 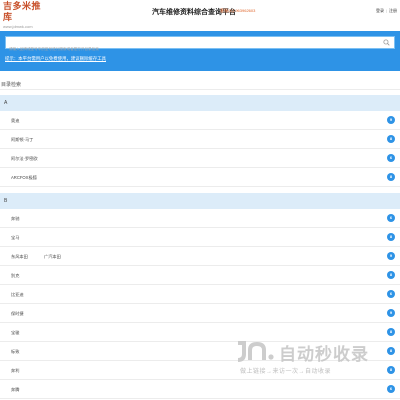 I want to click on brand-row: 比亚迪 6, so click(x=200, y=294).